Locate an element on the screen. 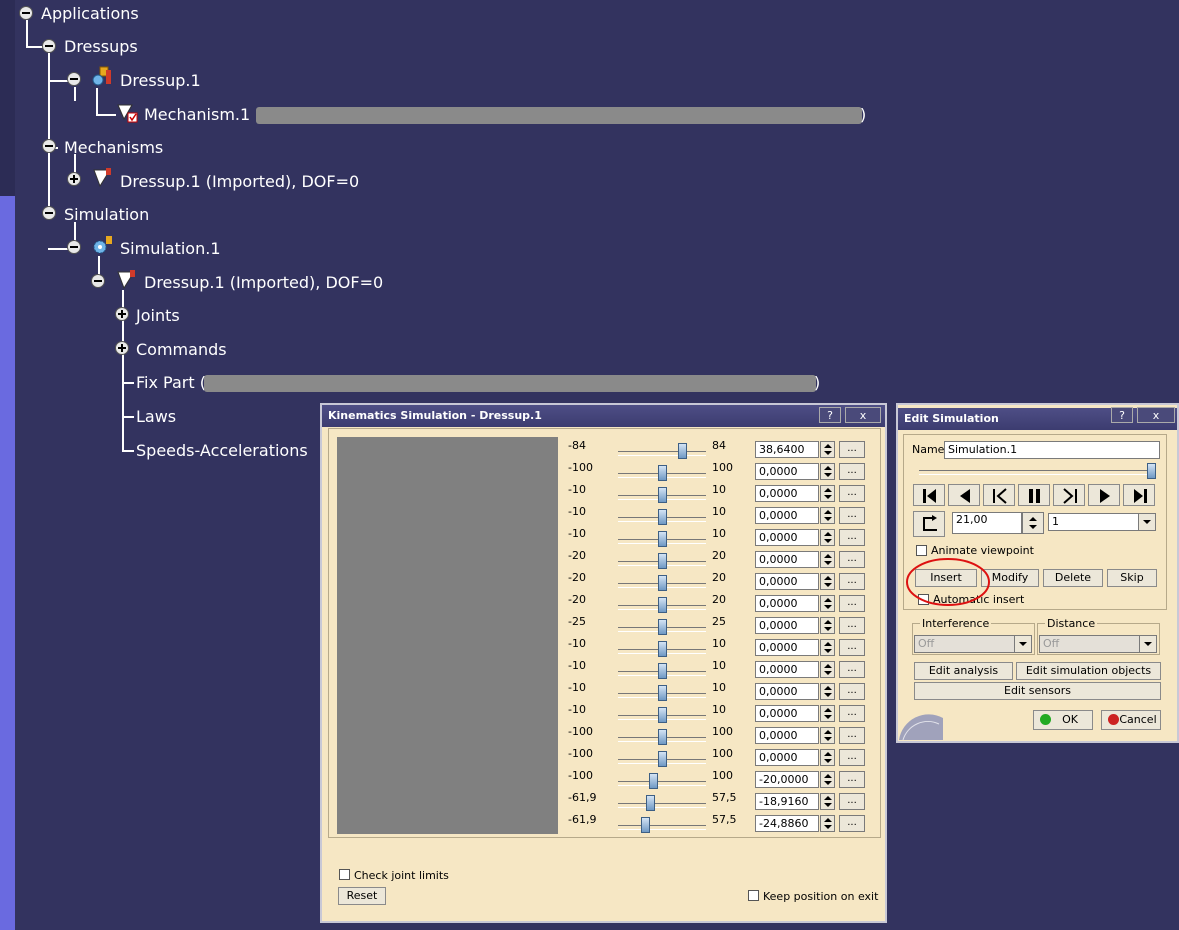 This screenshot has width=1179, height=930. jump-to-end-button is located at coordinates (1139, 495).